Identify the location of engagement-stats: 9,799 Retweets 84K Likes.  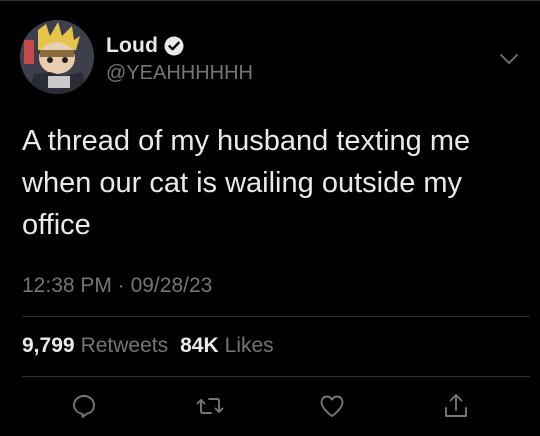
(151, 346).